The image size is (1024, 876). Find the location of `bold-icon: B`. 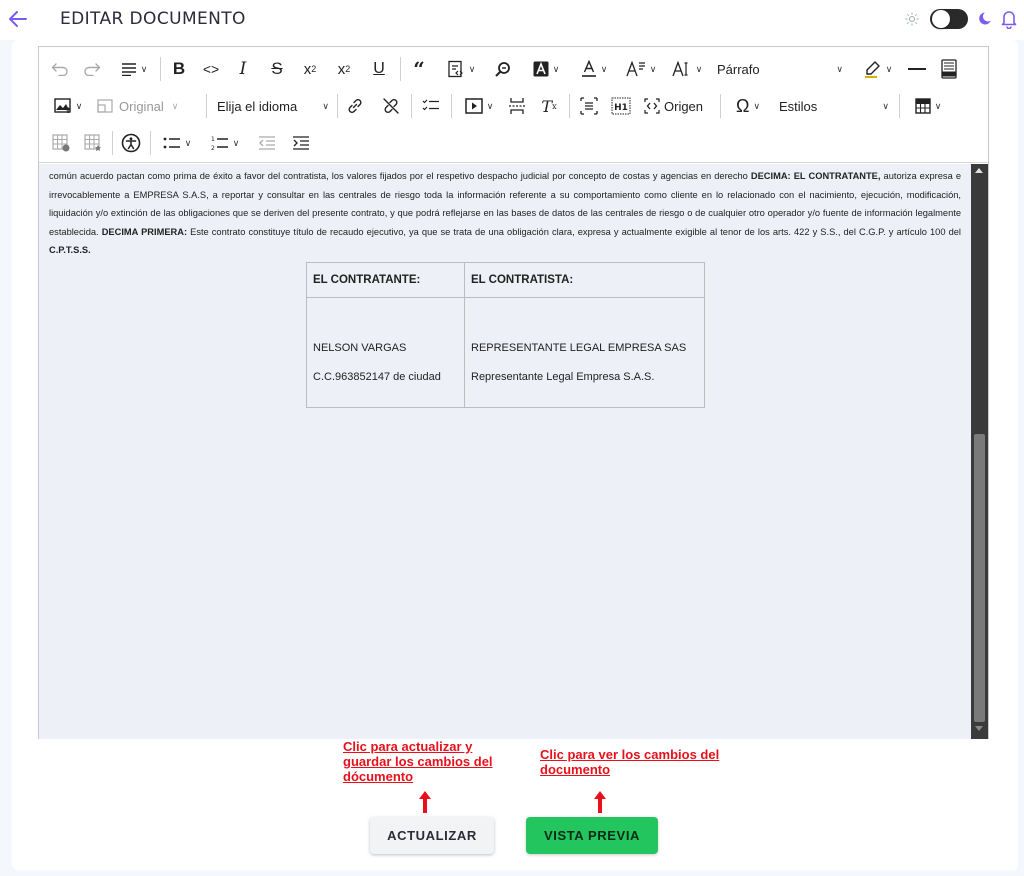

bold-icon: B is located at coordinates (179, 69).